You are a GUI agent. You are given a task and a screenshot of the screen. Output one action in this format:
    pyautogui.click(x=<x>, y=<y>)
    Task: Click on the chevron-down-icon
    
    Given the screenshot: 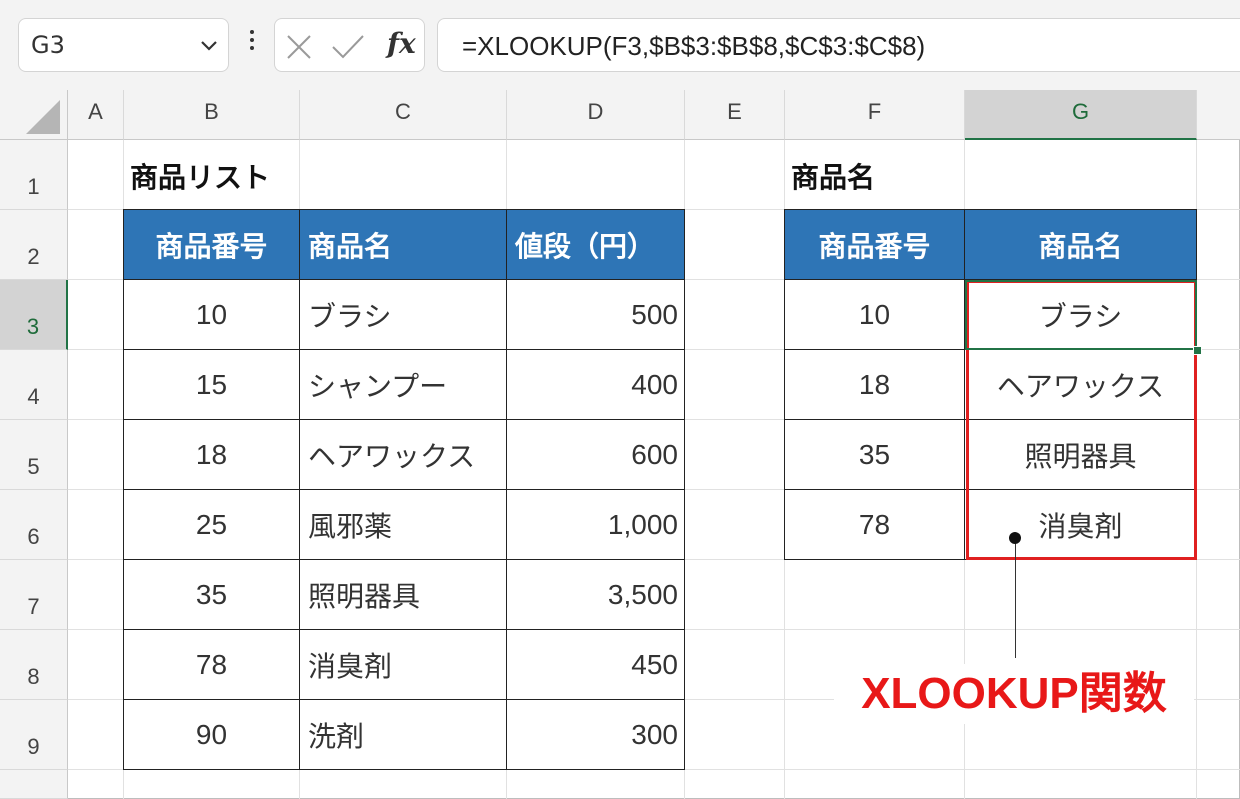 What is the action you would take?
    pyautogui.click(x=209, y=46)
    